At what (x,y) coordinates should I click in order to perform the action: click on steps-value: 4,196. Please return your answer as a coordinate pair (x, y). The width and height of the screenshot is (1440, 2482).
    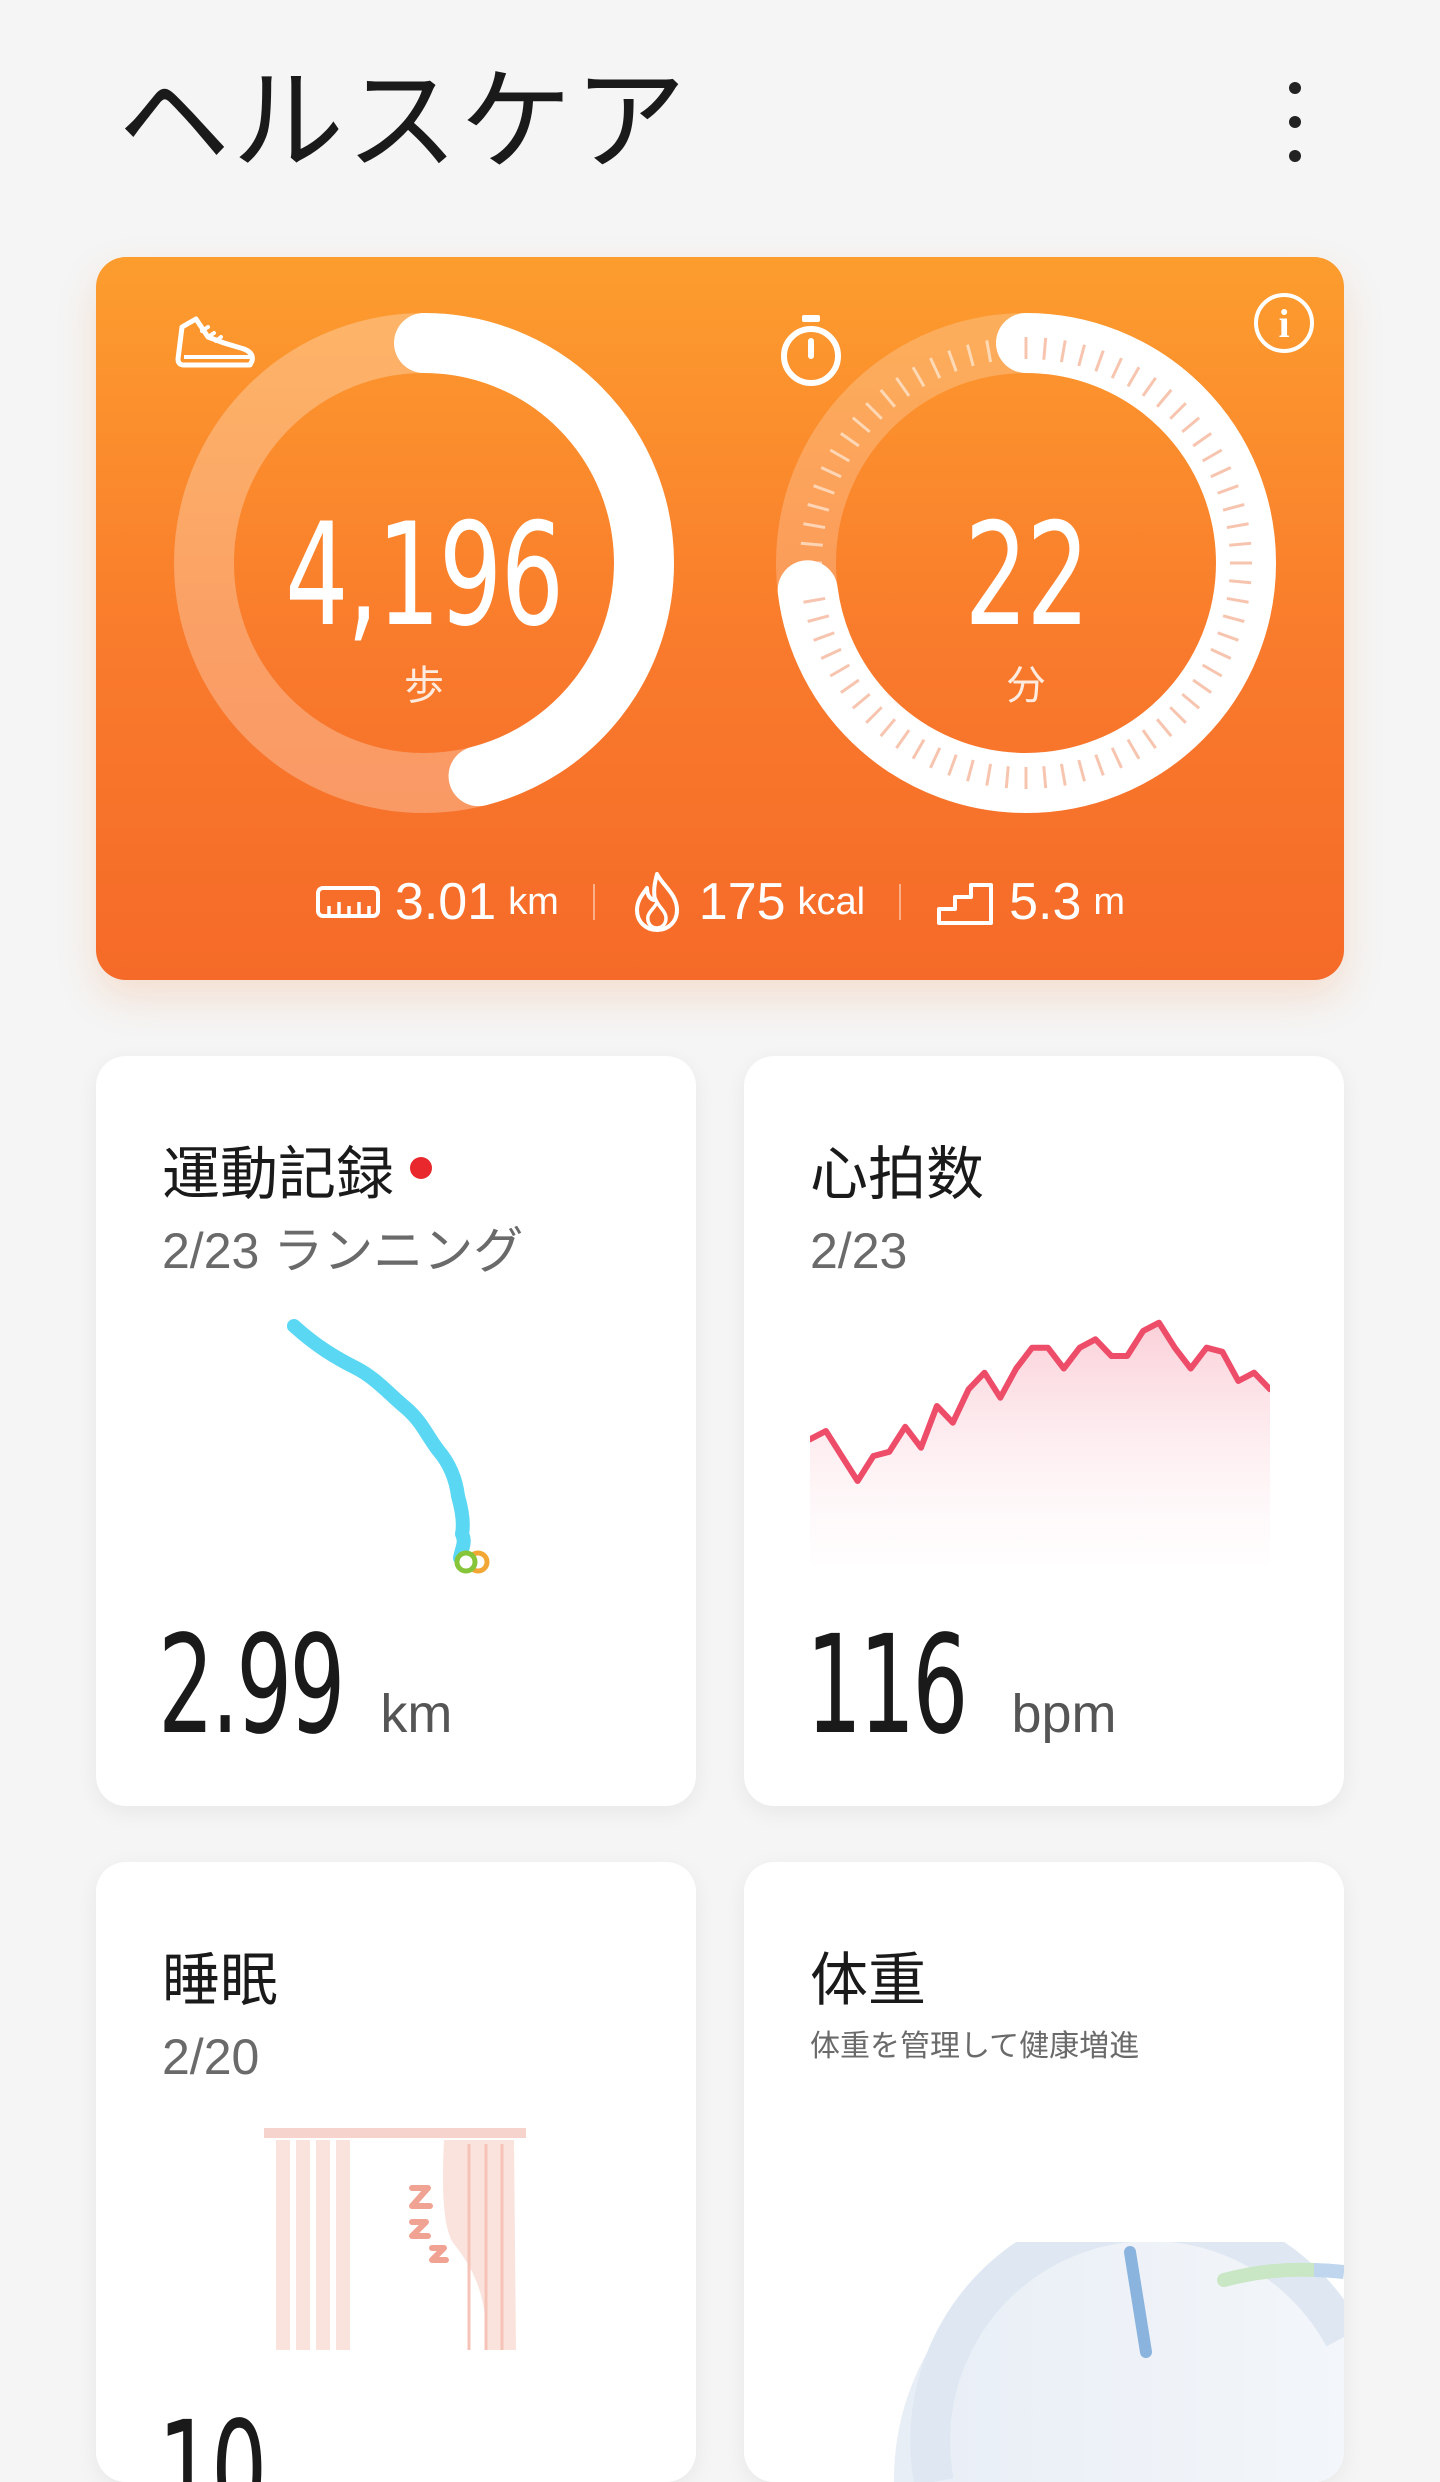
    Looking at the image, I should click on (424, 575).